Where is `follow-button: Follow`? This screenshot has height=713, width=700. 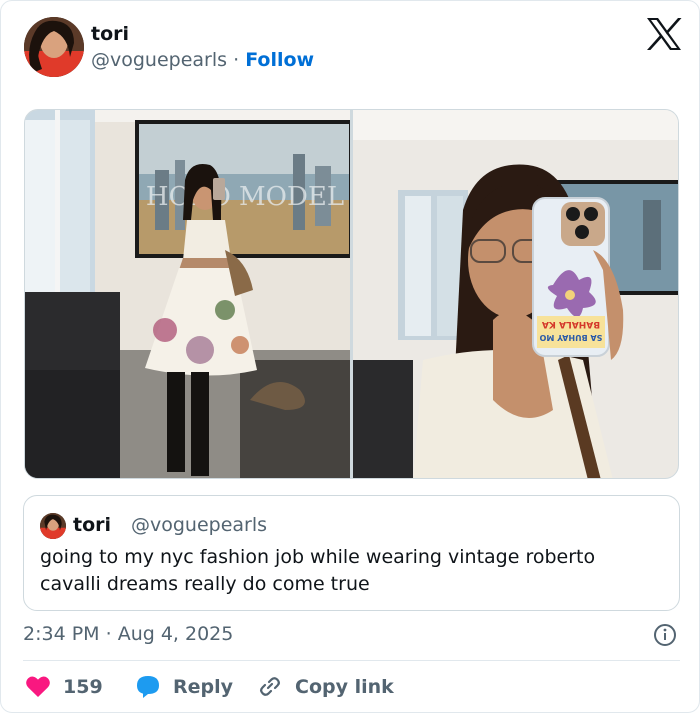
follow-button: Follow is located at coordinates (279, 60).